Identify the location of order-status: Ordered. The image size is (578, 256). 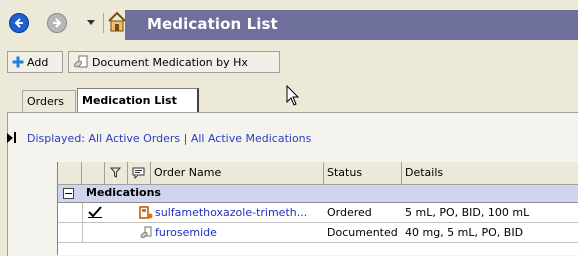
(349, 212).